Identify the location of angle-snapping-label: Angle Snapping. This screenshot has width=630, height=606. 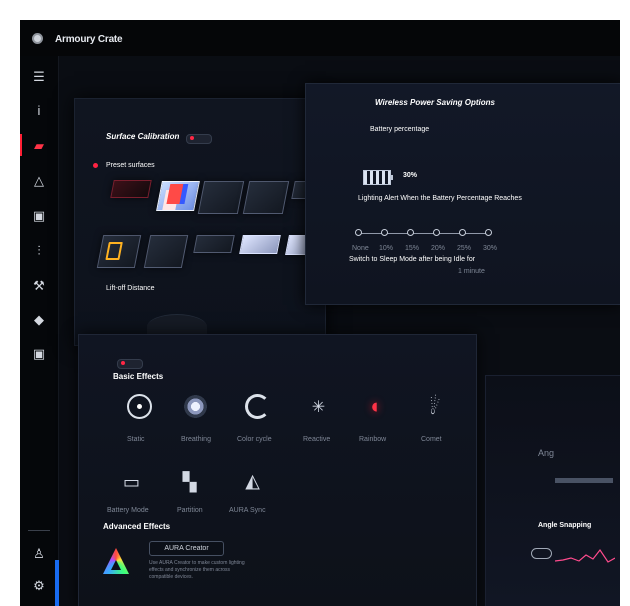
(565, 525).